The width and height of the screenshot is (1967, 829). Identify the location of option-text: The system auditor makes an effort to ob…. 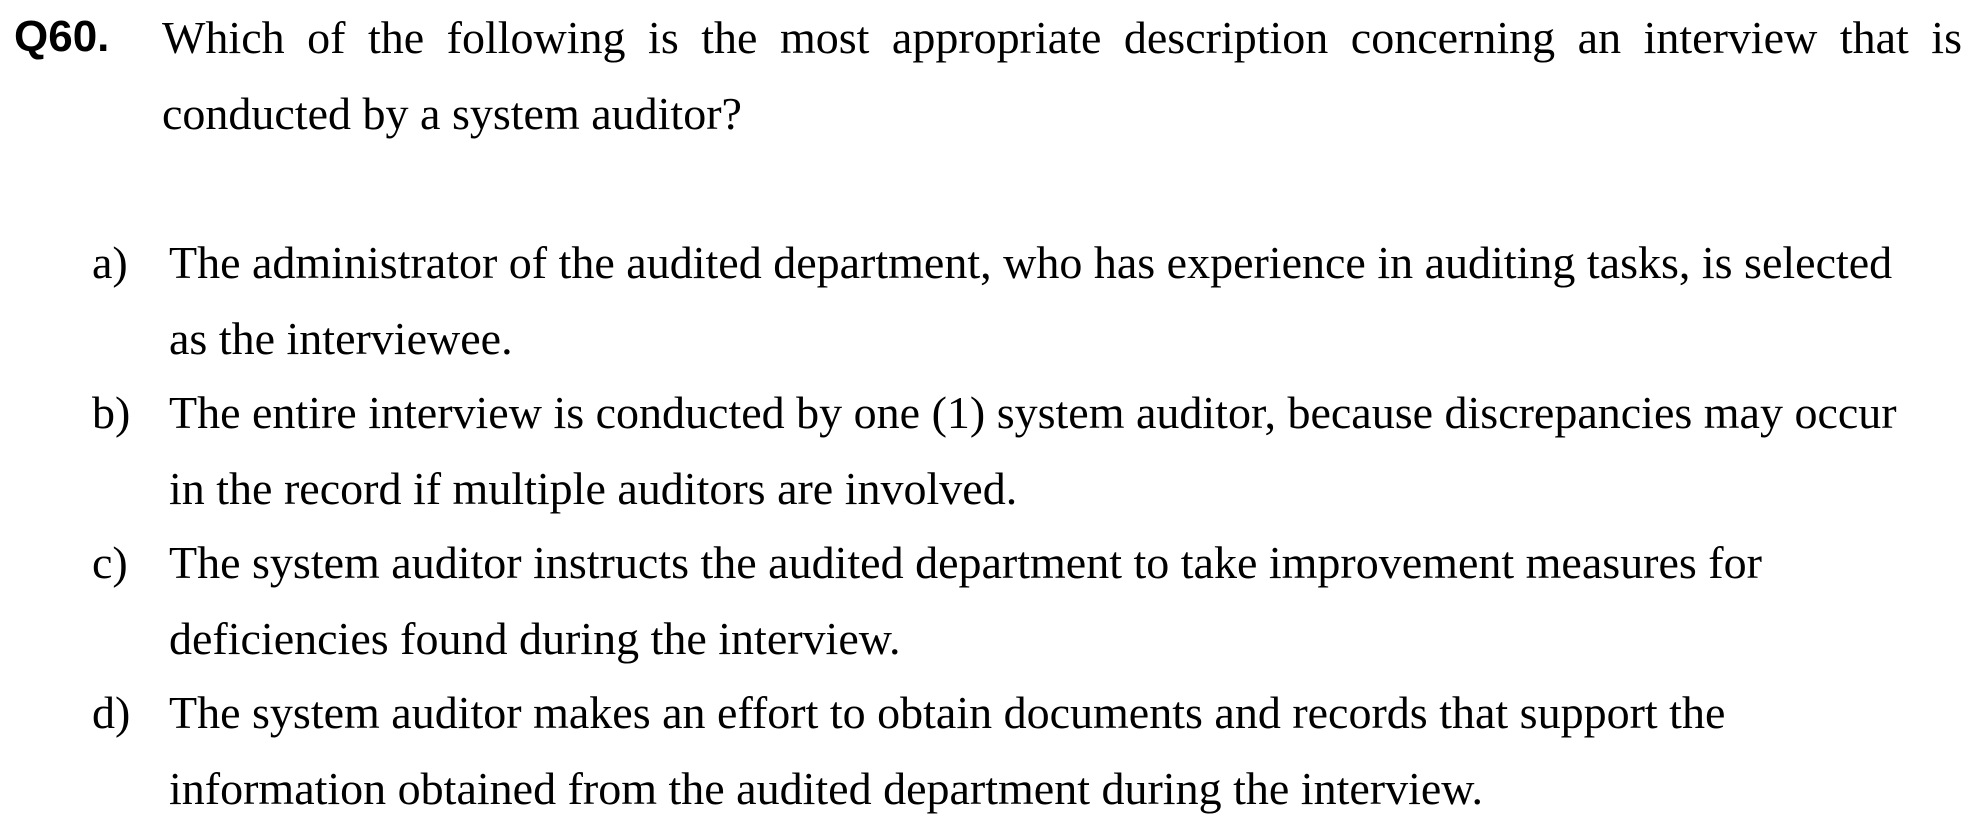
(947, 750).